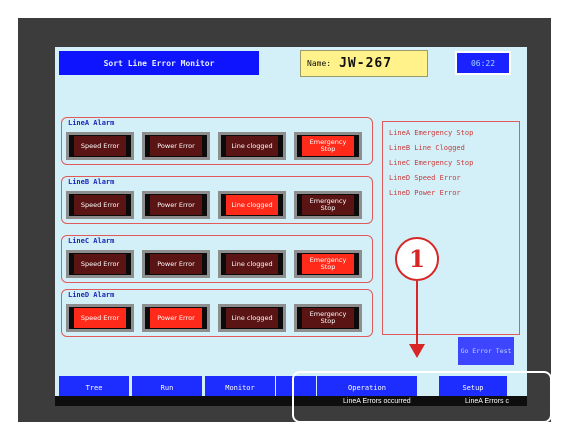 The image size is (569, 440). Describe the element at coordinates (486, 351) in the screenshot. I see `error-test-button: Go Error Test` at that location.